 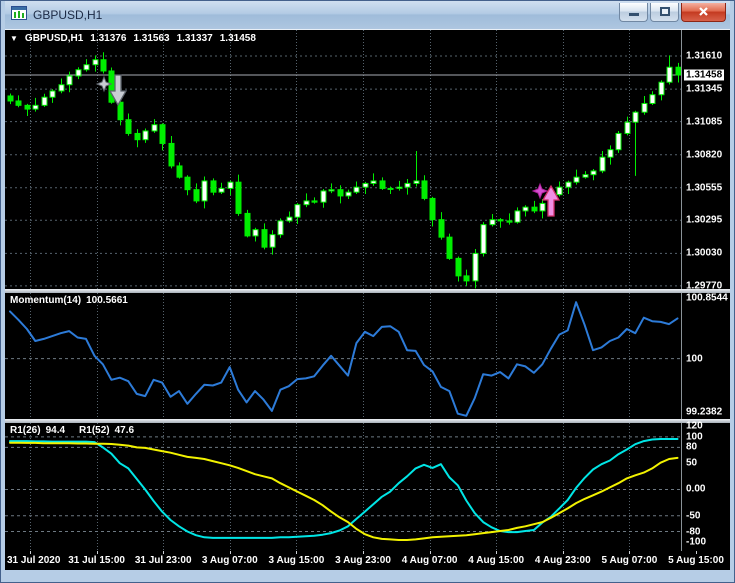 I want to click on minimize-icon, so click(x=633, y=14).